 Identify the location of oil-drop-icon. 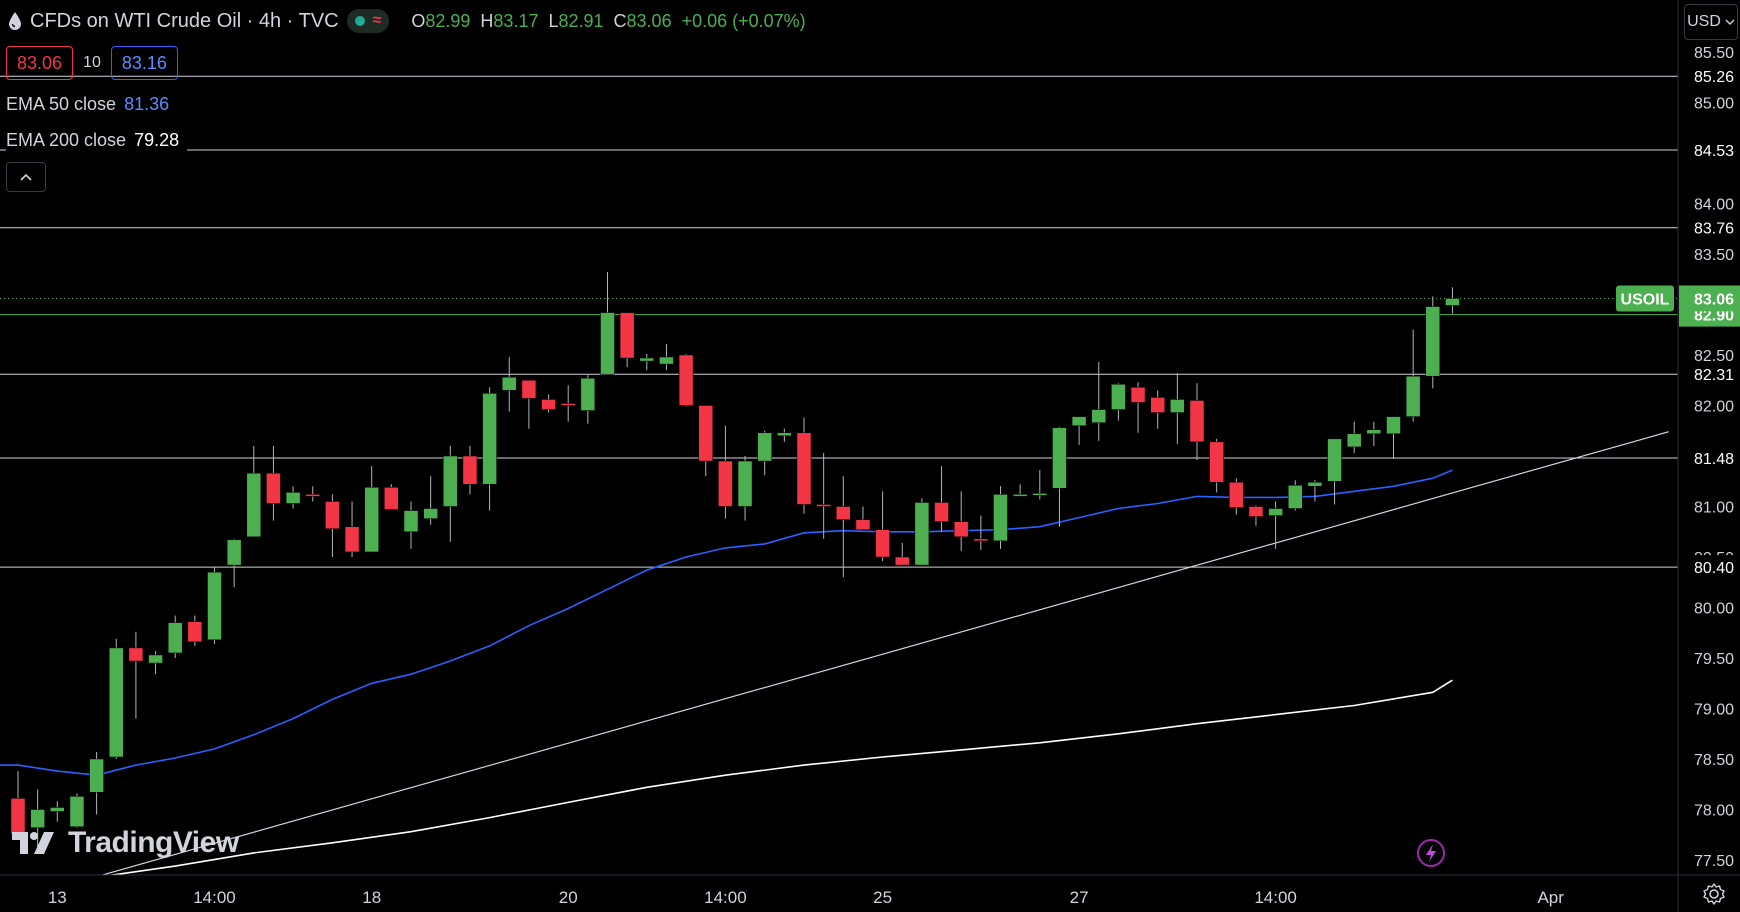
(15, 21).